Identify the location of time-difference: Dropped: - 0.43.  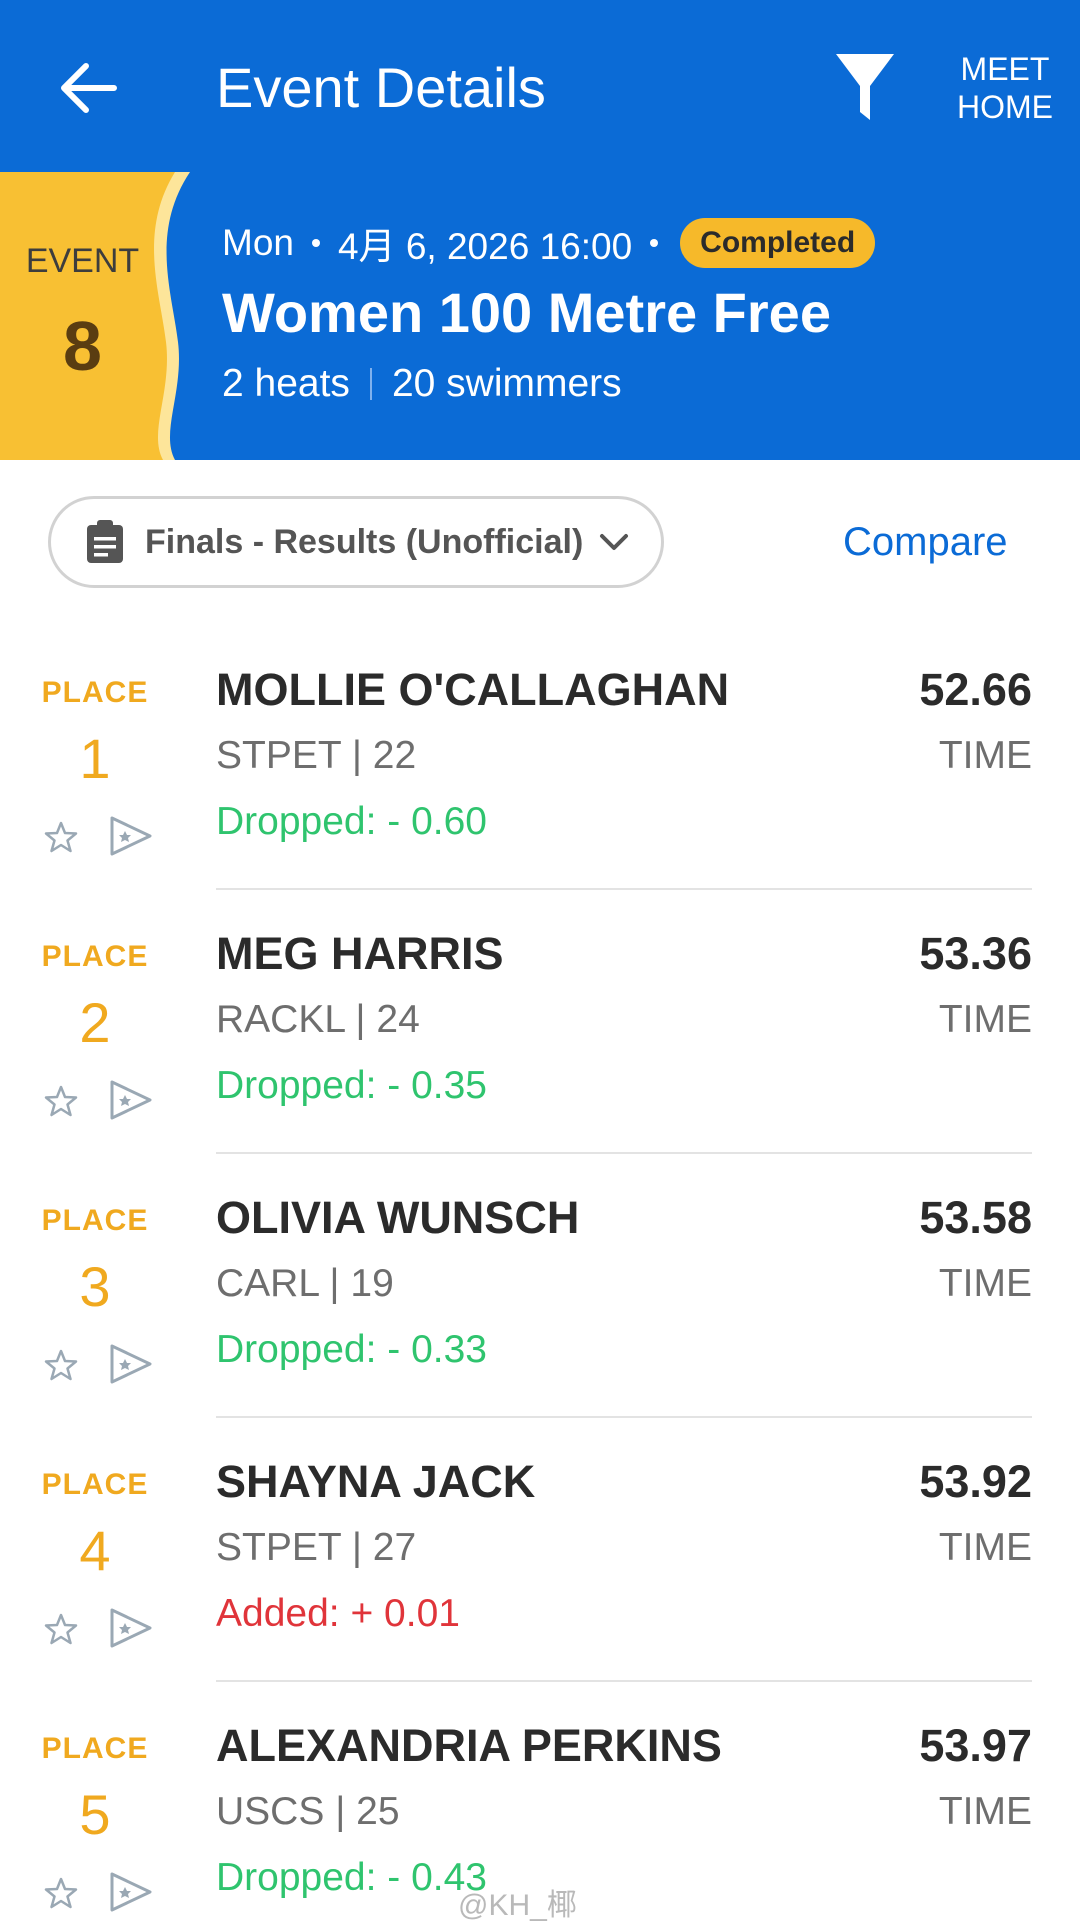
(352, 1877).